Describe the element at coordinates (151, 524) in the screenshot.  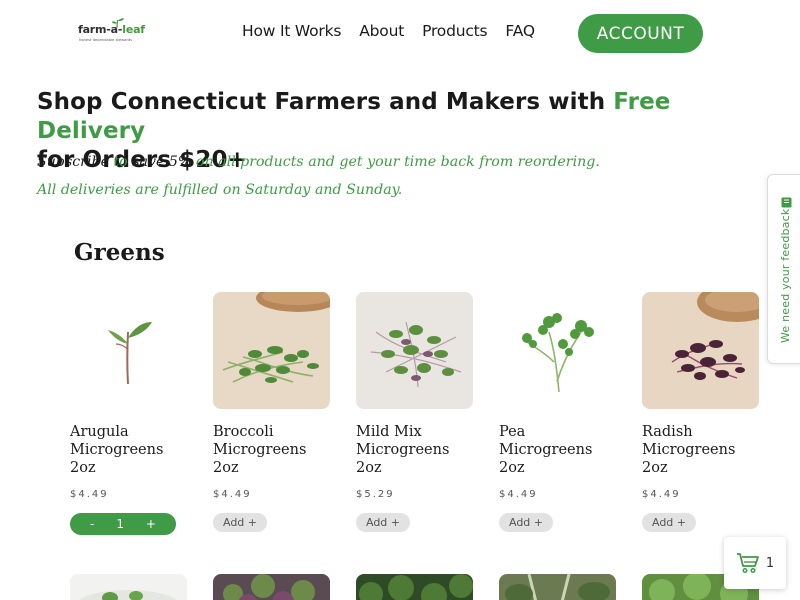
I see `increase-button: +` at that location.